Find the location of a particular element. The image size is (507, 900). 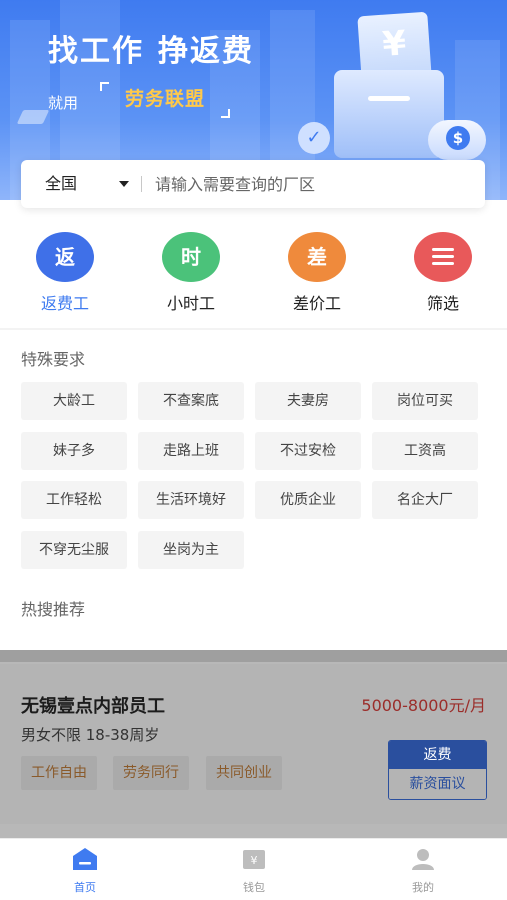

tag-item: 大龄工 is located at coordinates (74, 401).